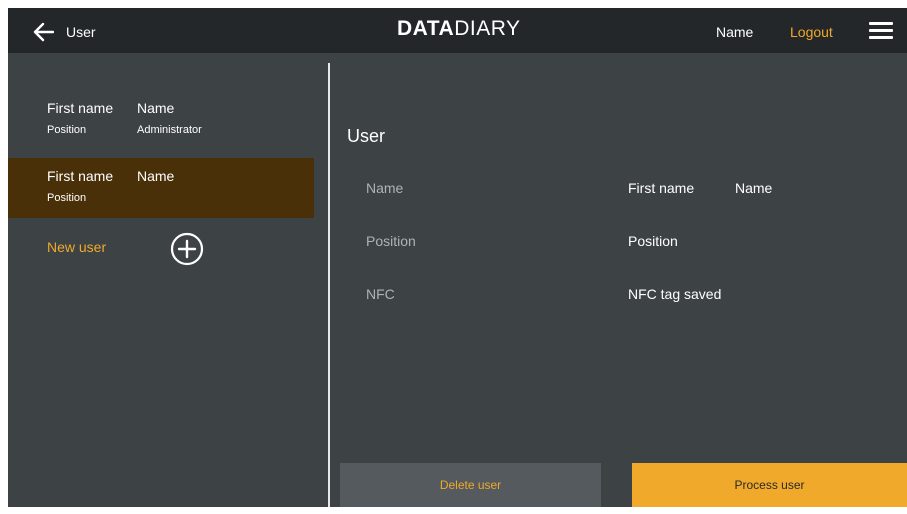 Image resolution: width=907 pixels, height=514 pixels. I want to click on user-list-item: First name Name Position Administrator, so click(161, 128).